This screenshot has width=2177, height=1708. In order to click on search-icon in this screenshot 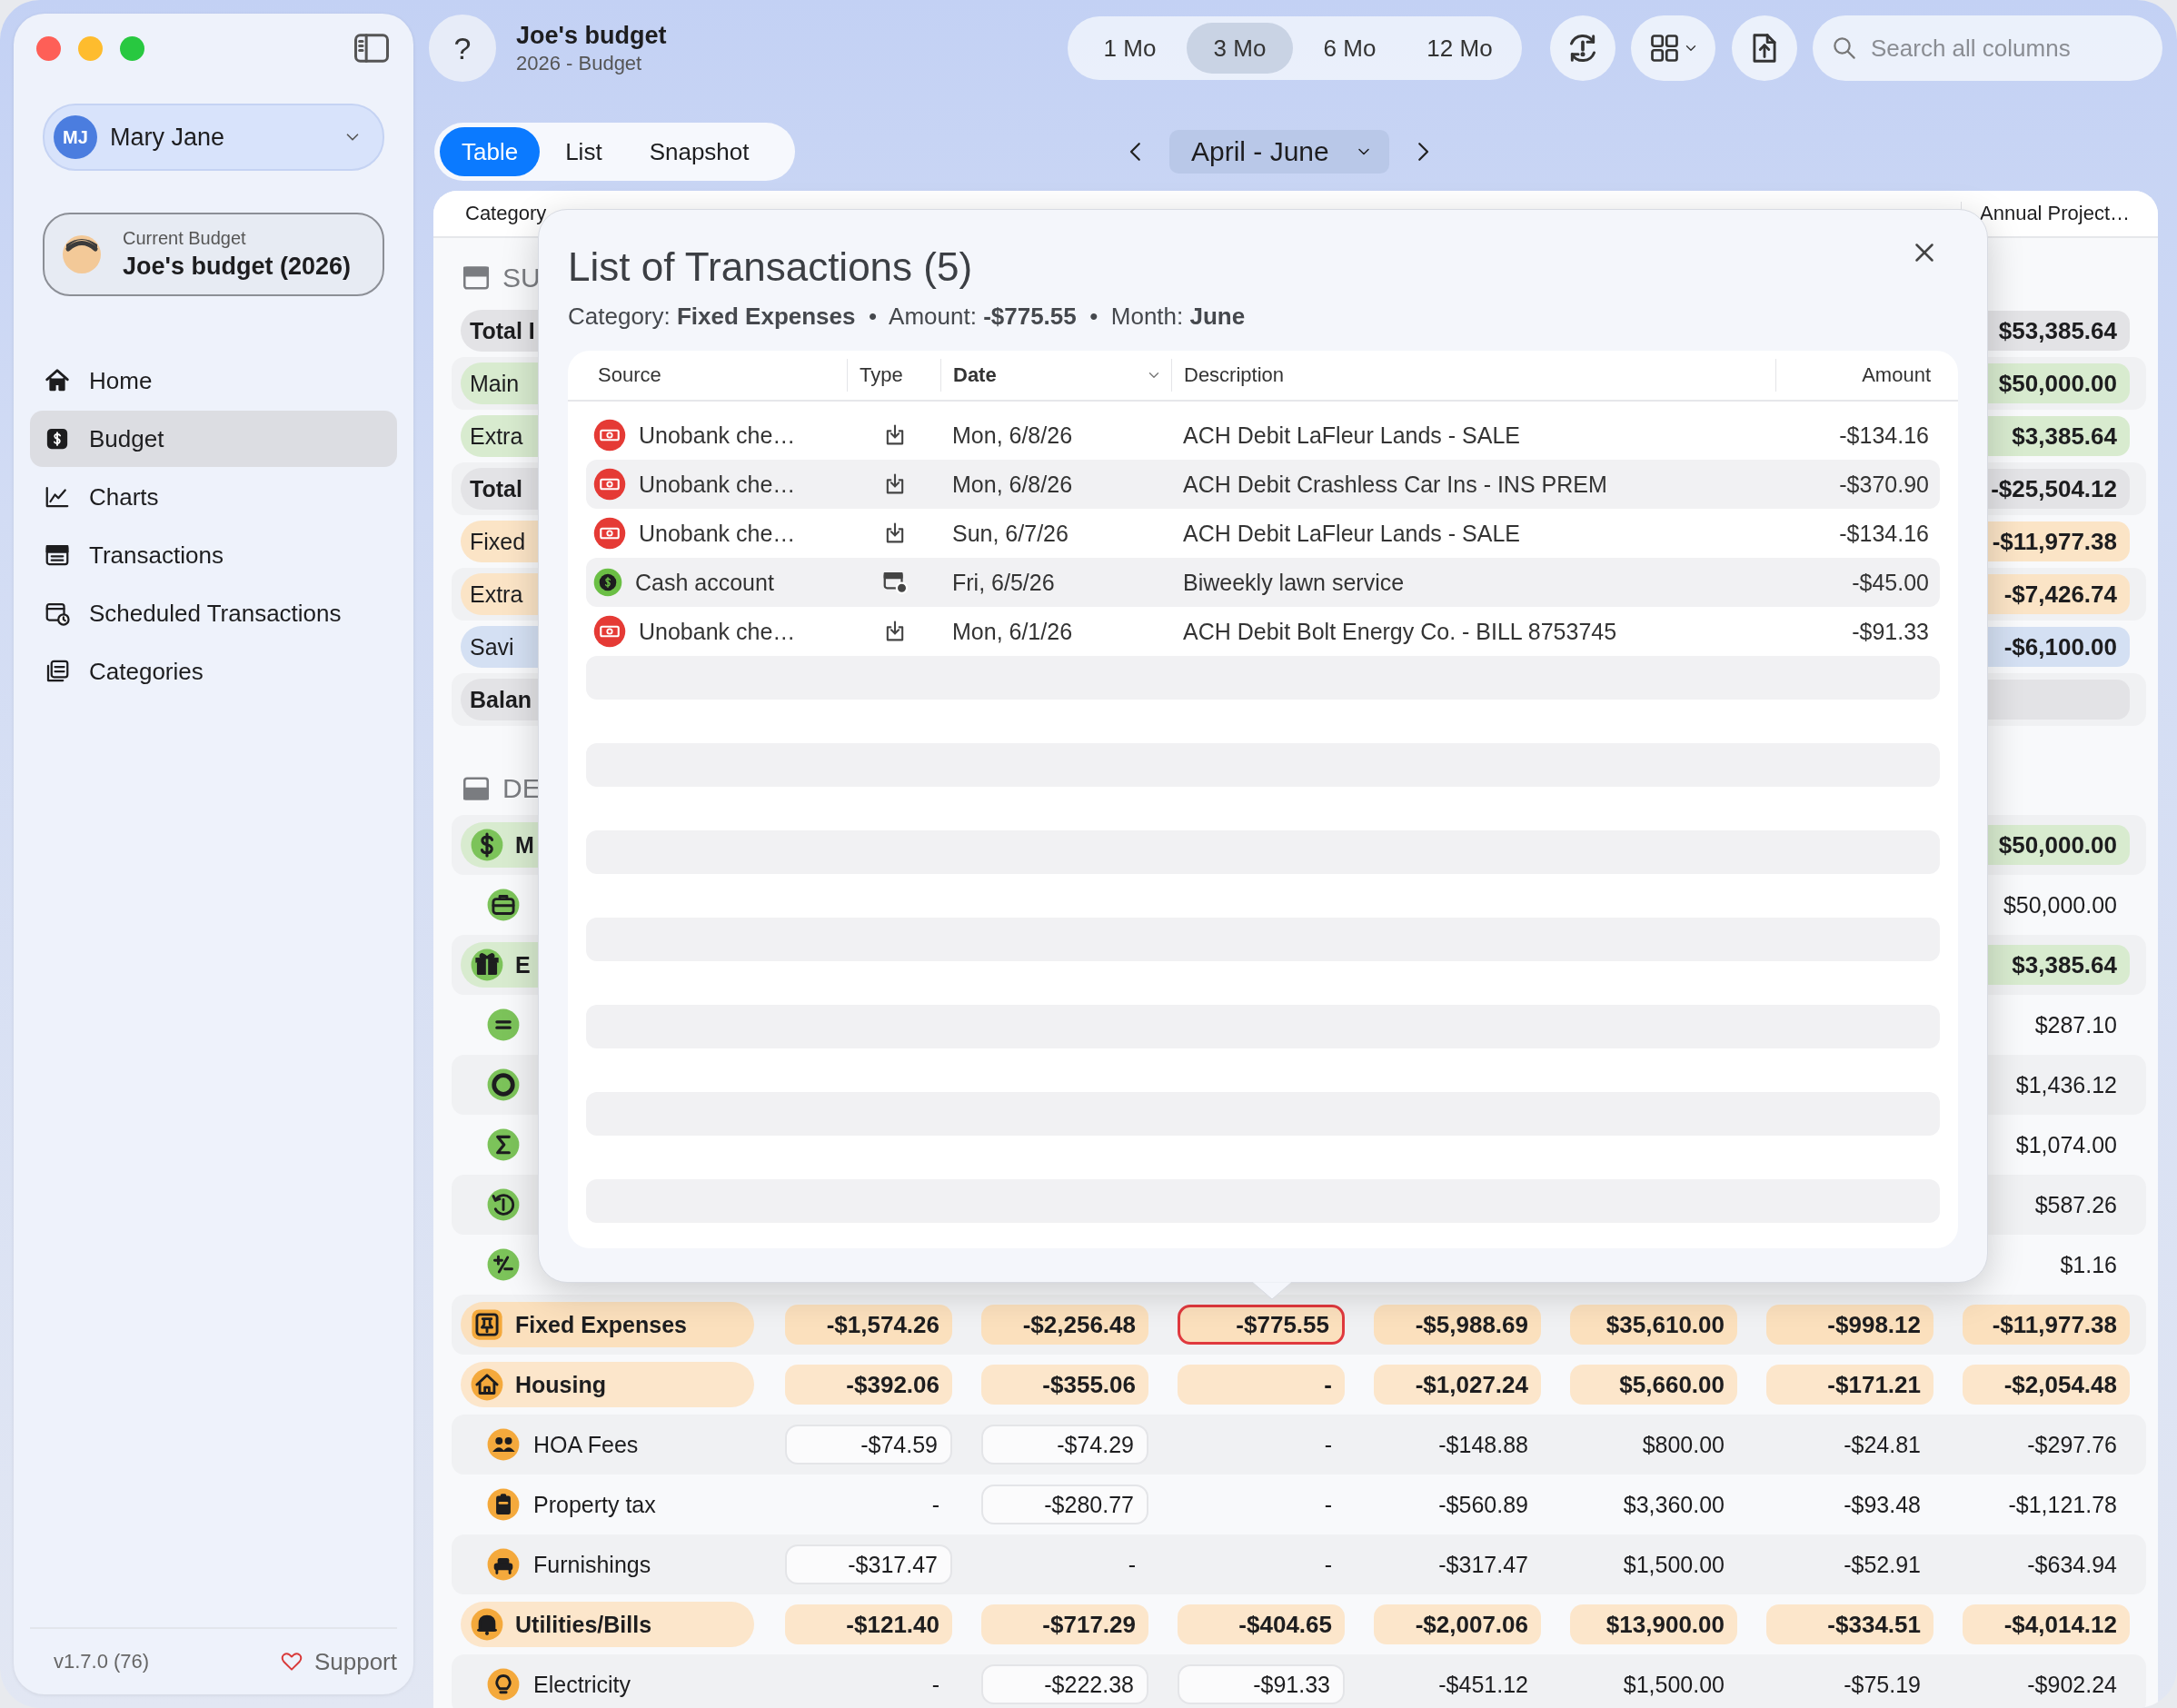, I will do `click(1844, 48)`.